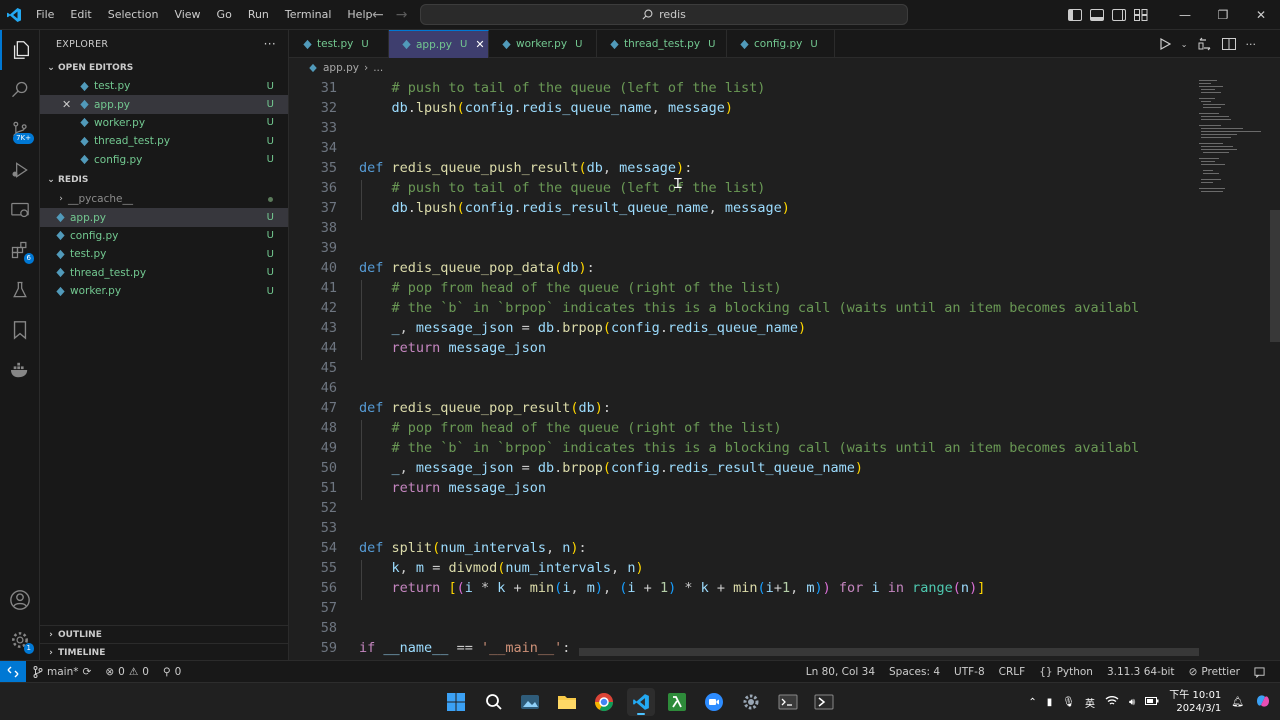 The width and height of the screenshot is (1280, 720). What do you see at coordinates (1075, 15) in the screenshot?
I see `toggle-primary-sidebar-icon` at bounding box center [1075, 15].